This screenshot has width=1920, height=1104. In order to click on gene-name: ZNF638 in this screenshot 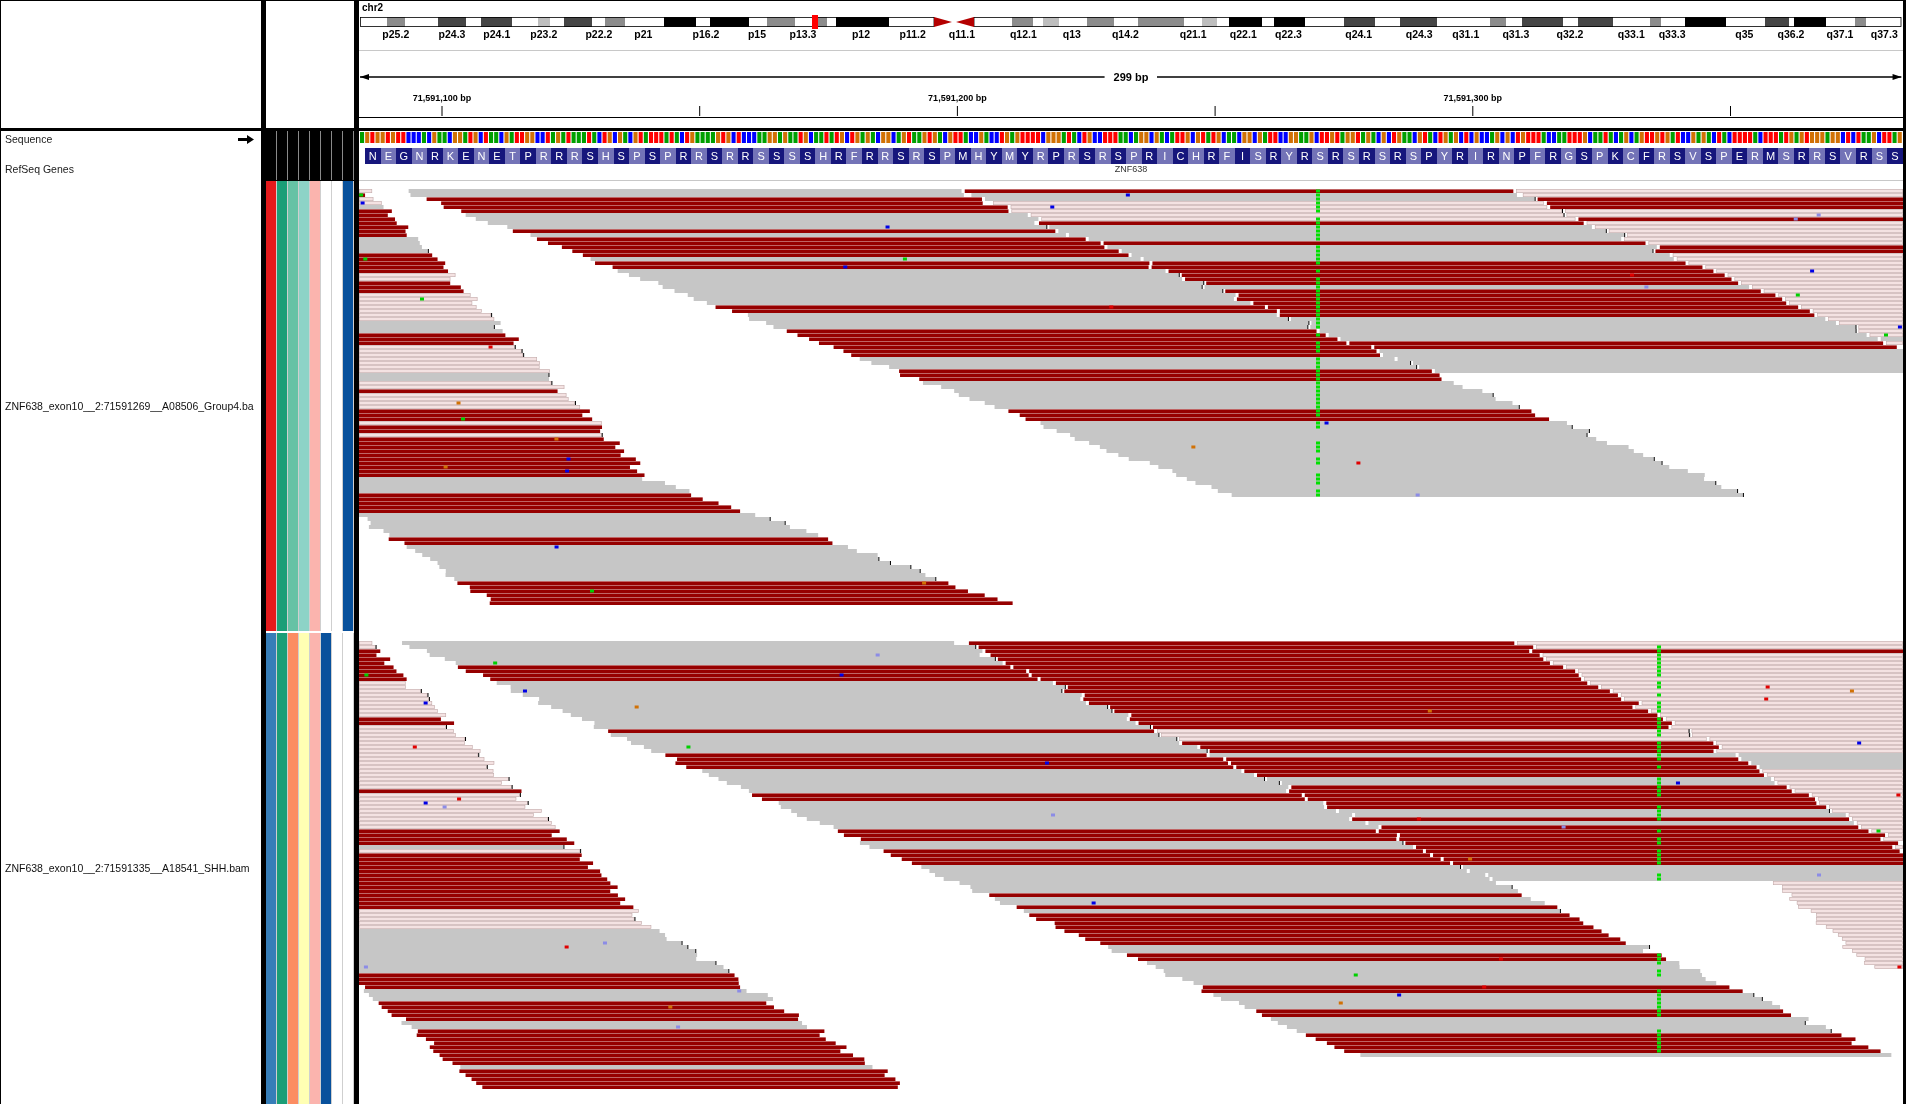, I will do `click(1131, 169)`.